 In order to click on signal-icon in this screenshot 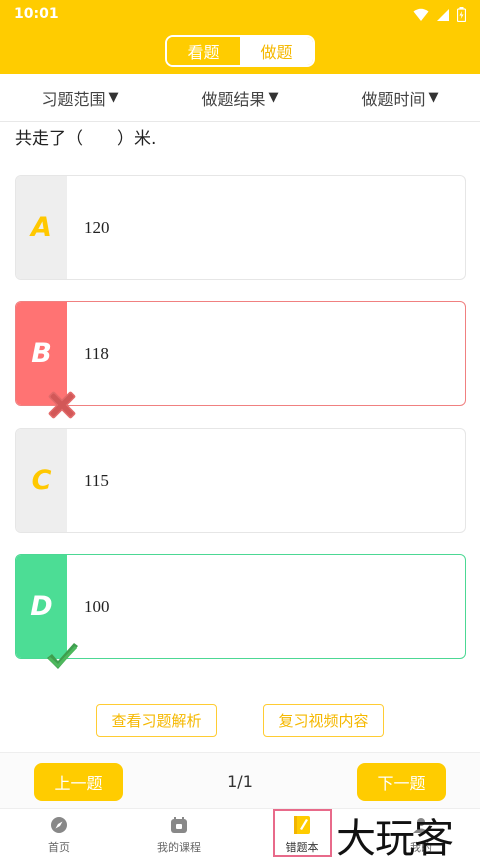, I will do `click(443, 14)`.